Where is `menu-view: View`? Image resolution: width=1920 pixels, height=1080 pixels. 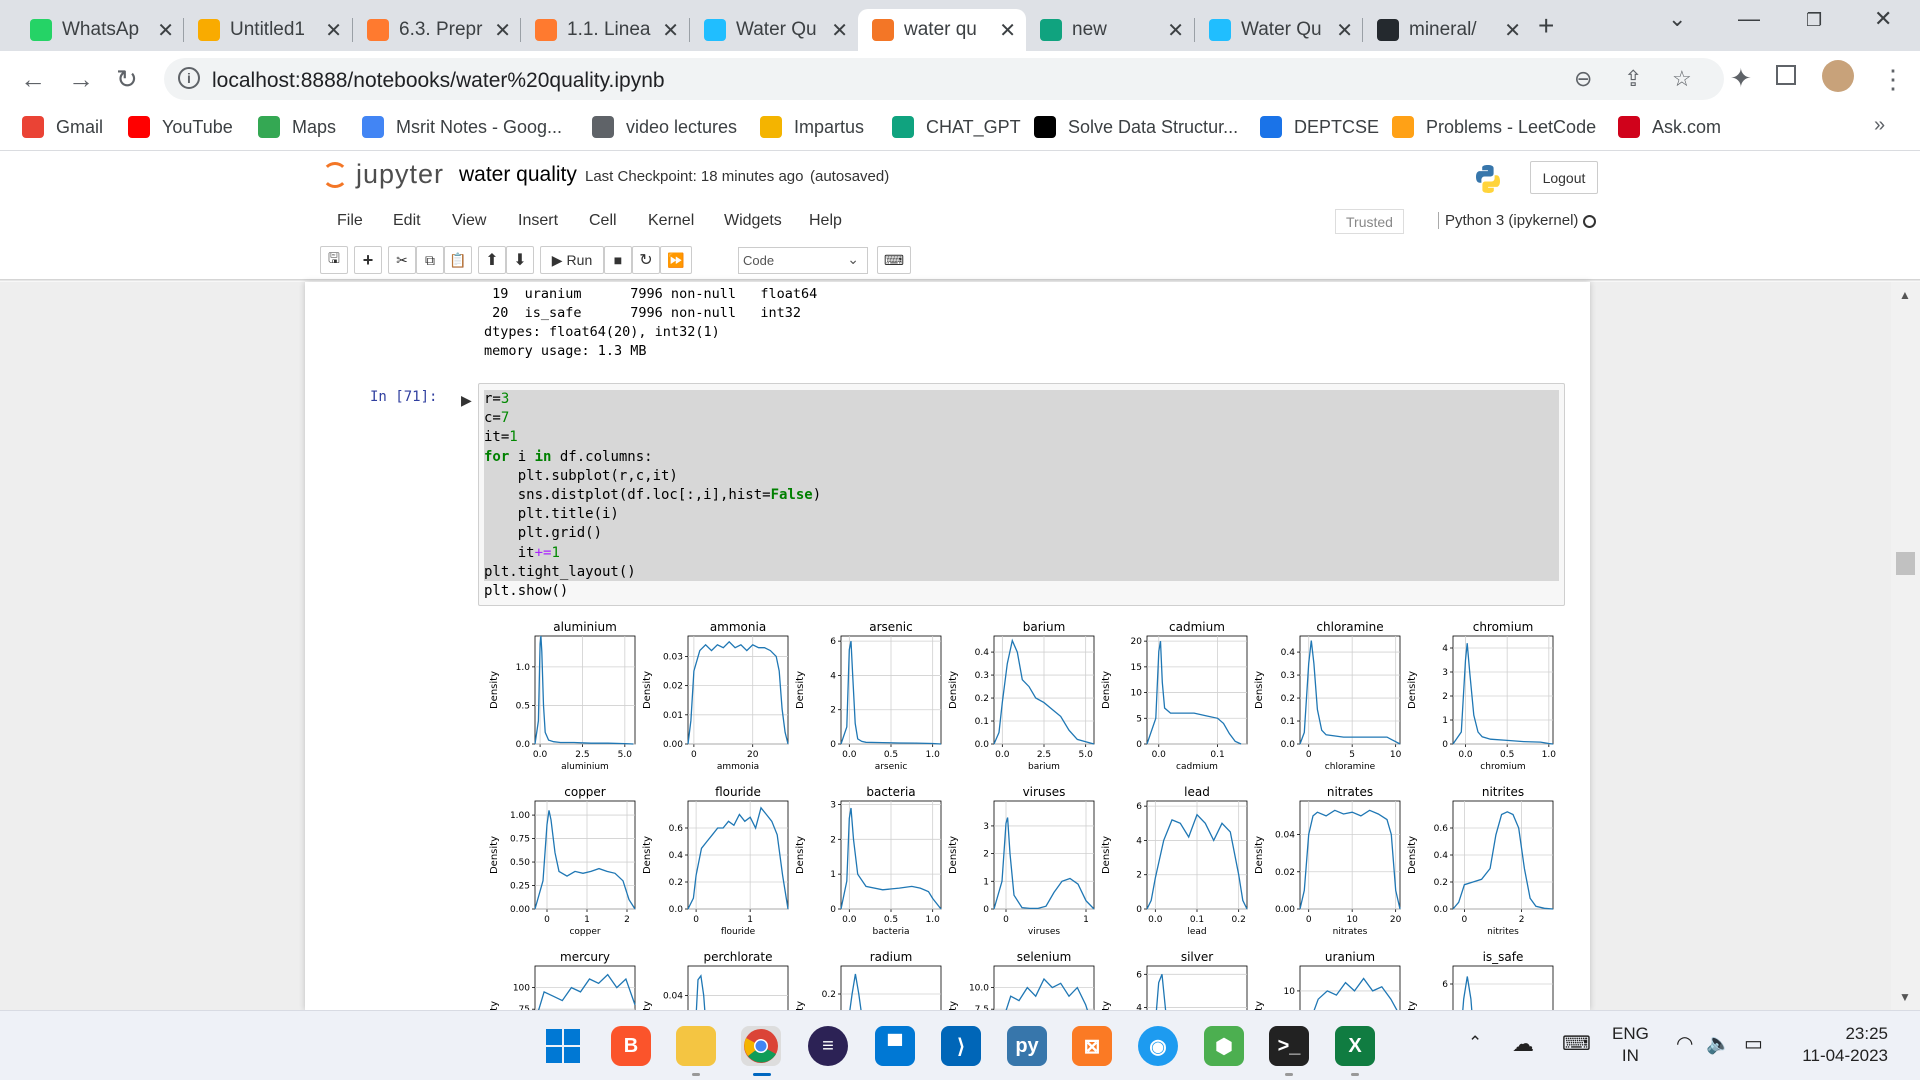 menu-view: View is located at coordinates (469, 221).